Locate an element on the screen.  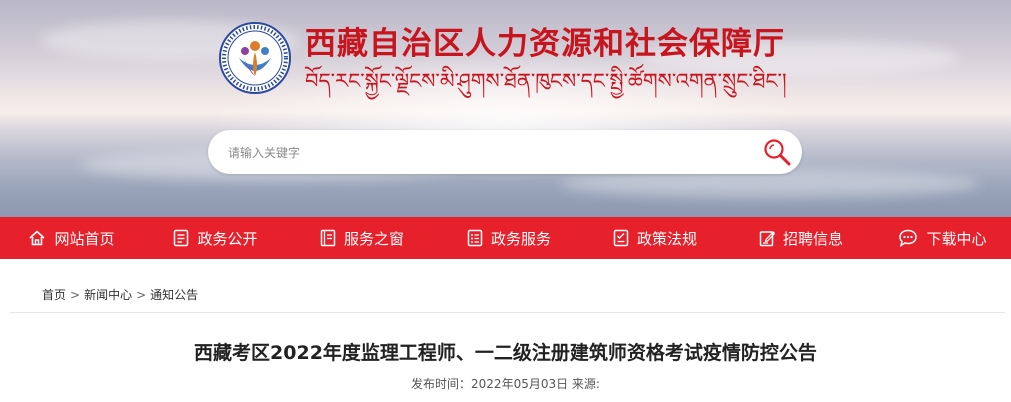
divider is located at coordinates (507, 312).